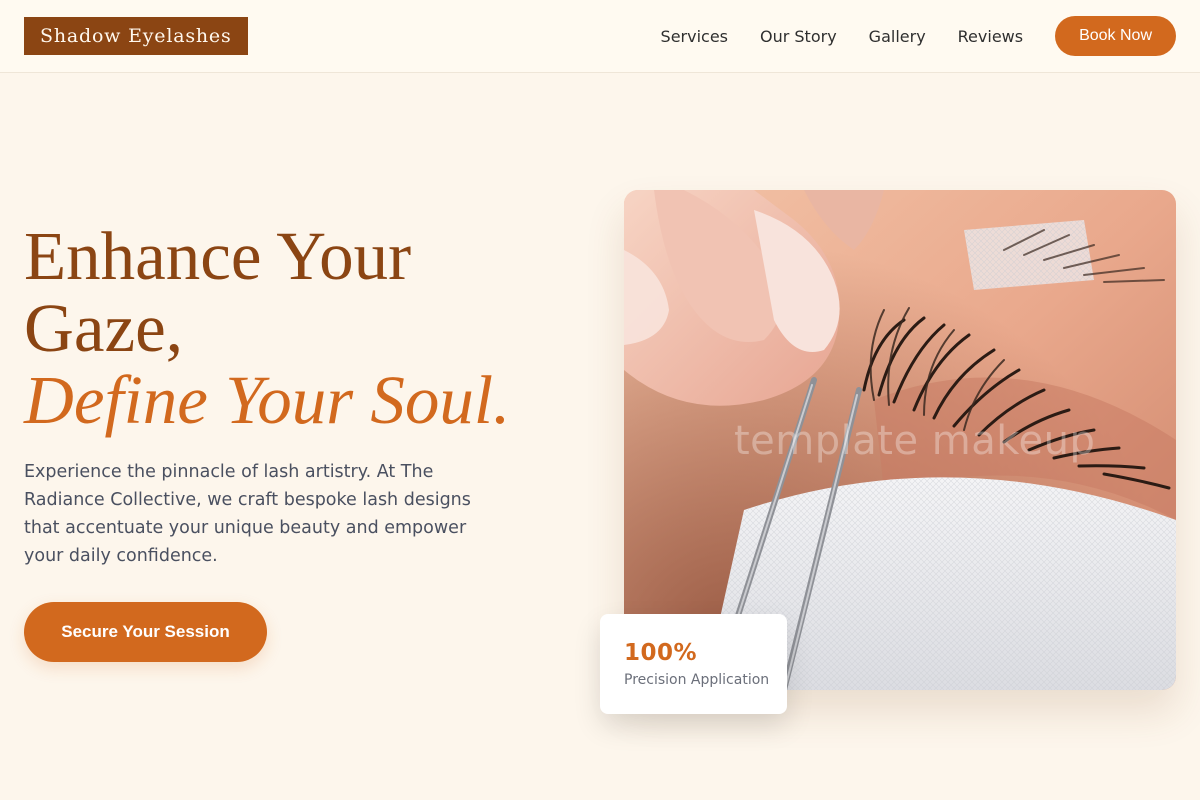 Image resolution: width=1200 pixels, height=800 pixels. I want to click on hero-title: Enhance Your Gaze, Define Your Soul., so click(304, 328).